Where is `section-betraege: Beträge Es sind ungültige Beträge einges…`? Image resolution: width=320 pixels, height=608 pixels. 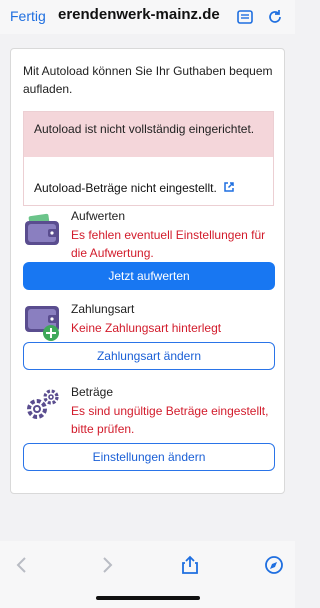
section-betraege: Beträge Es sind ungültige Beträge einges… is located at coordinates (149, 430).